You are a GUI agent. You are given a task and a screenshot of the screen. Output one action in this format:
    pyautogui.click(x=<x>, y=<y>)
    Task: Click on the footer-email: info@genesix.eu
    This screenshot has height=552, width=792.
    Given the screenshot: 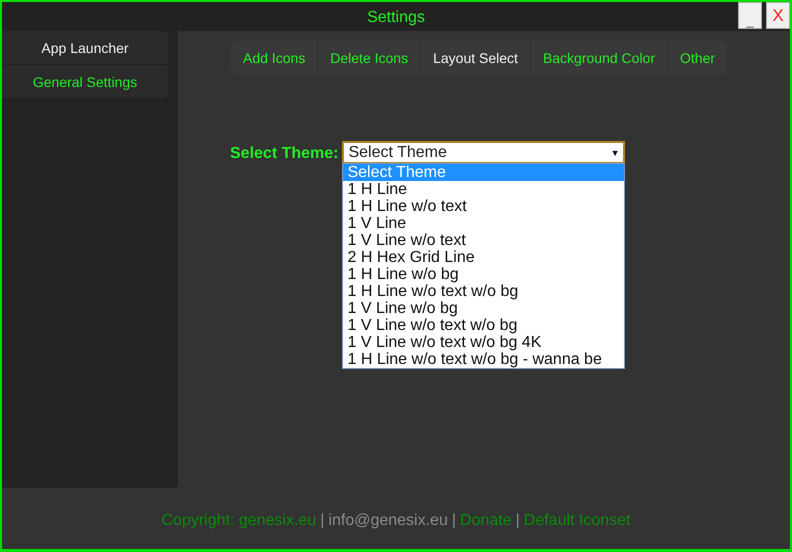 What is the action you would take?
    pyautogui.click(x=388, y=521)
    